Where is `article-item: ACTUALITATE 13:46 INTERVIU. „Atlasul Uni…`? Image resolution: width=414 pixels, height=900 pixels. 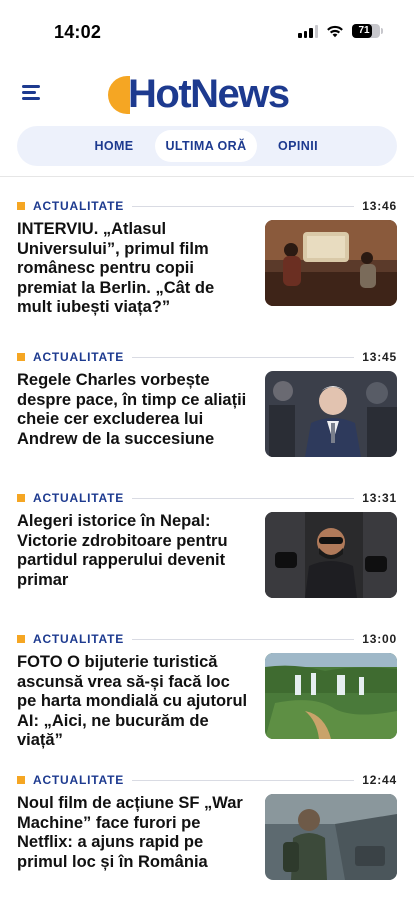 article-item: ACTUALITATE 13:46 INTERVIU. „Atlasul Uni… is located at coordinates (207, 257).